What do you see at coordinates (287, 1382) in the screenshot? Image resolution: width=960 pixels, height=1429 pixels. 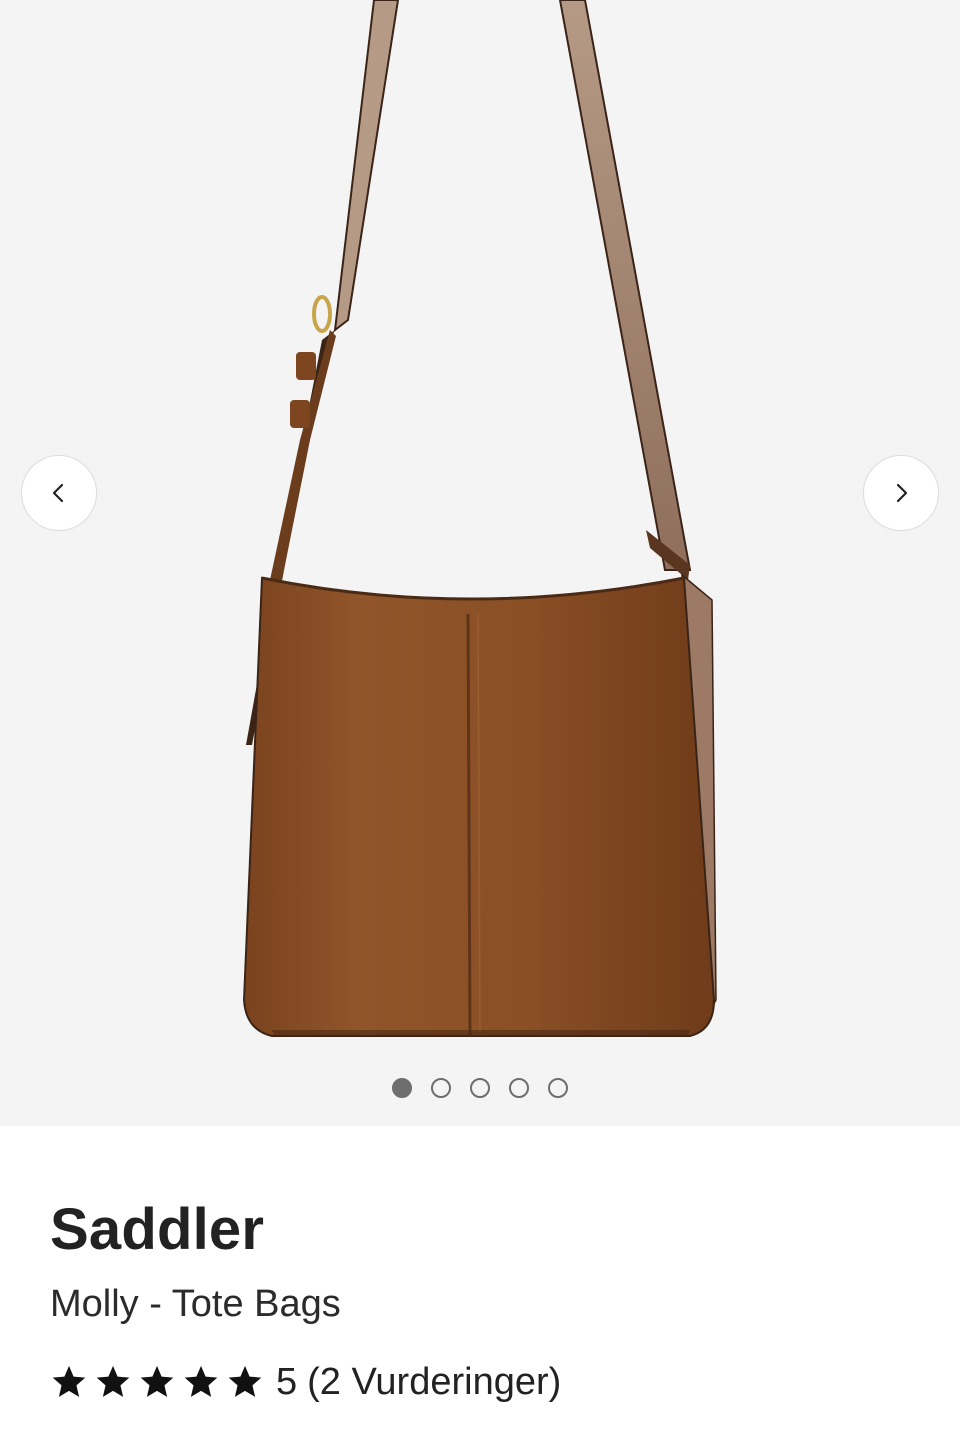 I see `rating-value: 5` at bounding box center [287, 1382].